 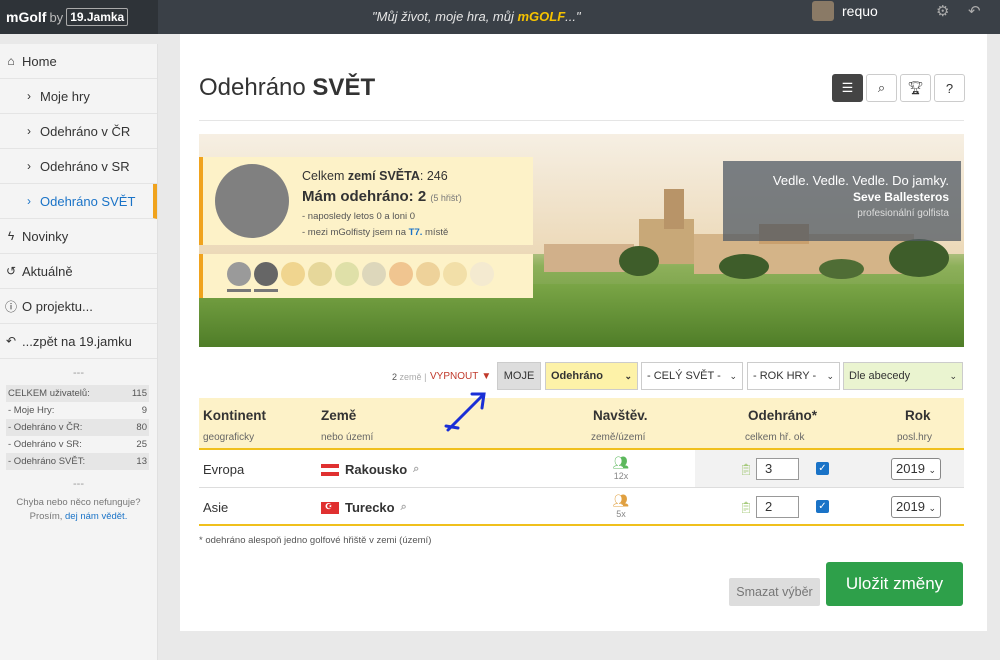 What do you see at coordinates (10, 306) in the screenshot?
I see `info-icon: ⓘ` at bounding box center [10, 306].